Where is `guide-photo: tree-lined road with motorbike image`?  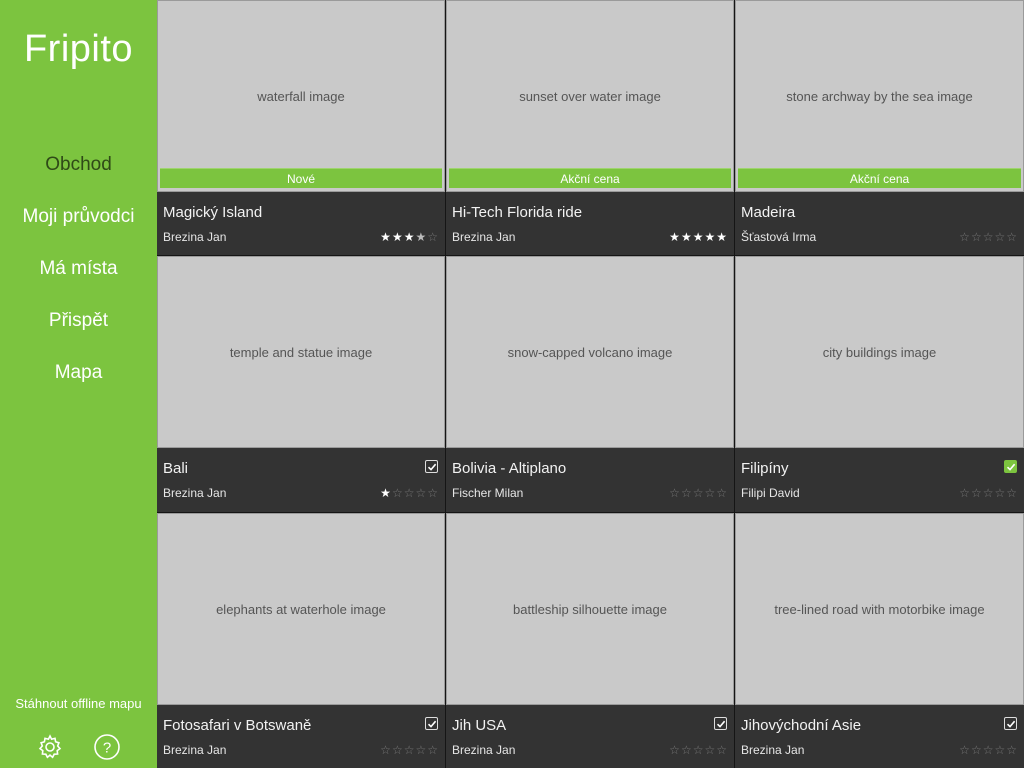 guide-photo: tree-lined road with motorbike image is located at coordinates (879, 609).